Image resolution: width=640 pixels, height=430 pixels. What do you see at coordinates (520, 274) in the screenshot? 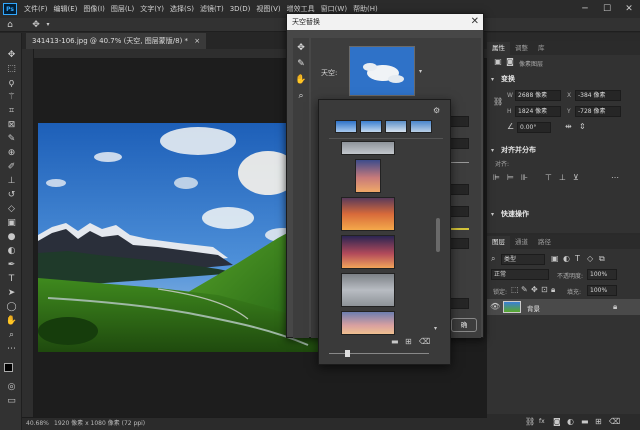
I see `blend-mode-select: 正常` at bounding box center [520, 274].